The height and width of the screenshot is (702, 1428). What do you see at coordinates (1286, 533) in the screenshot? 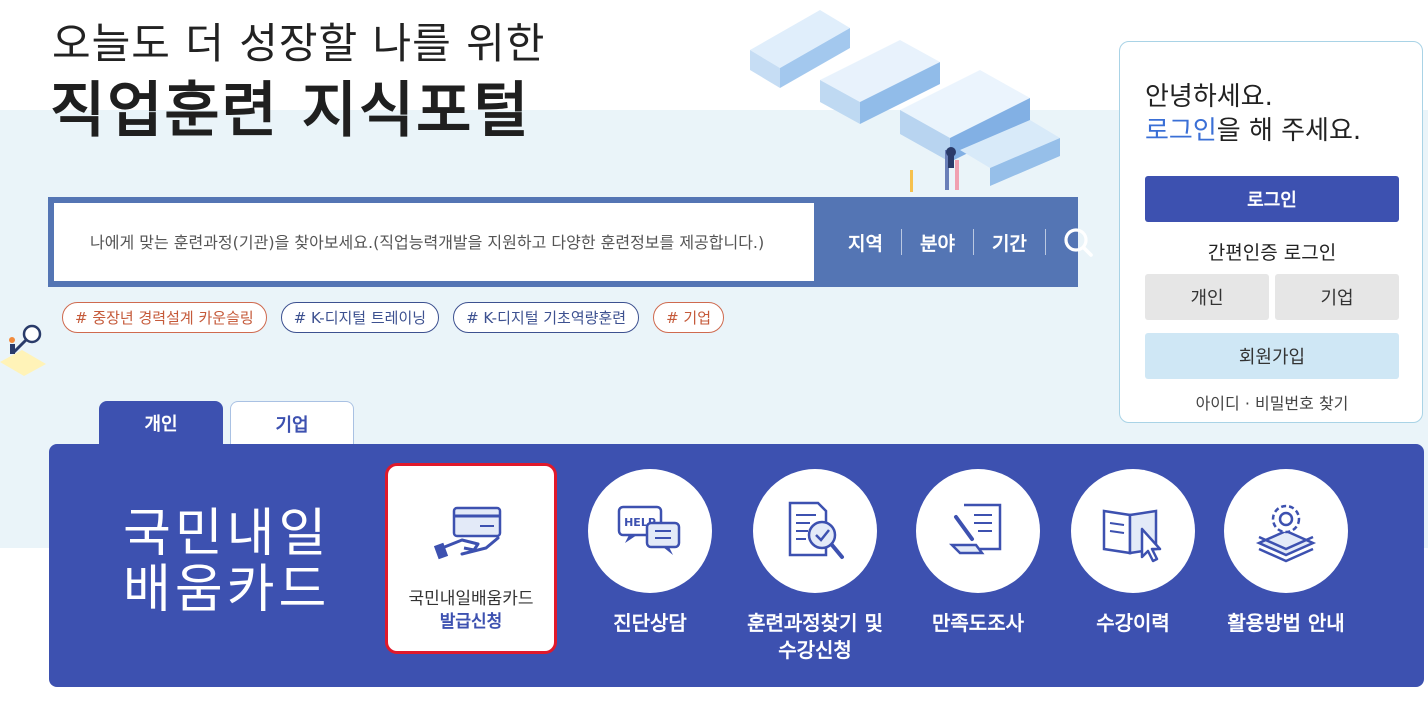
I see `gear-stack-icon` at bounding box center [1286, 533].